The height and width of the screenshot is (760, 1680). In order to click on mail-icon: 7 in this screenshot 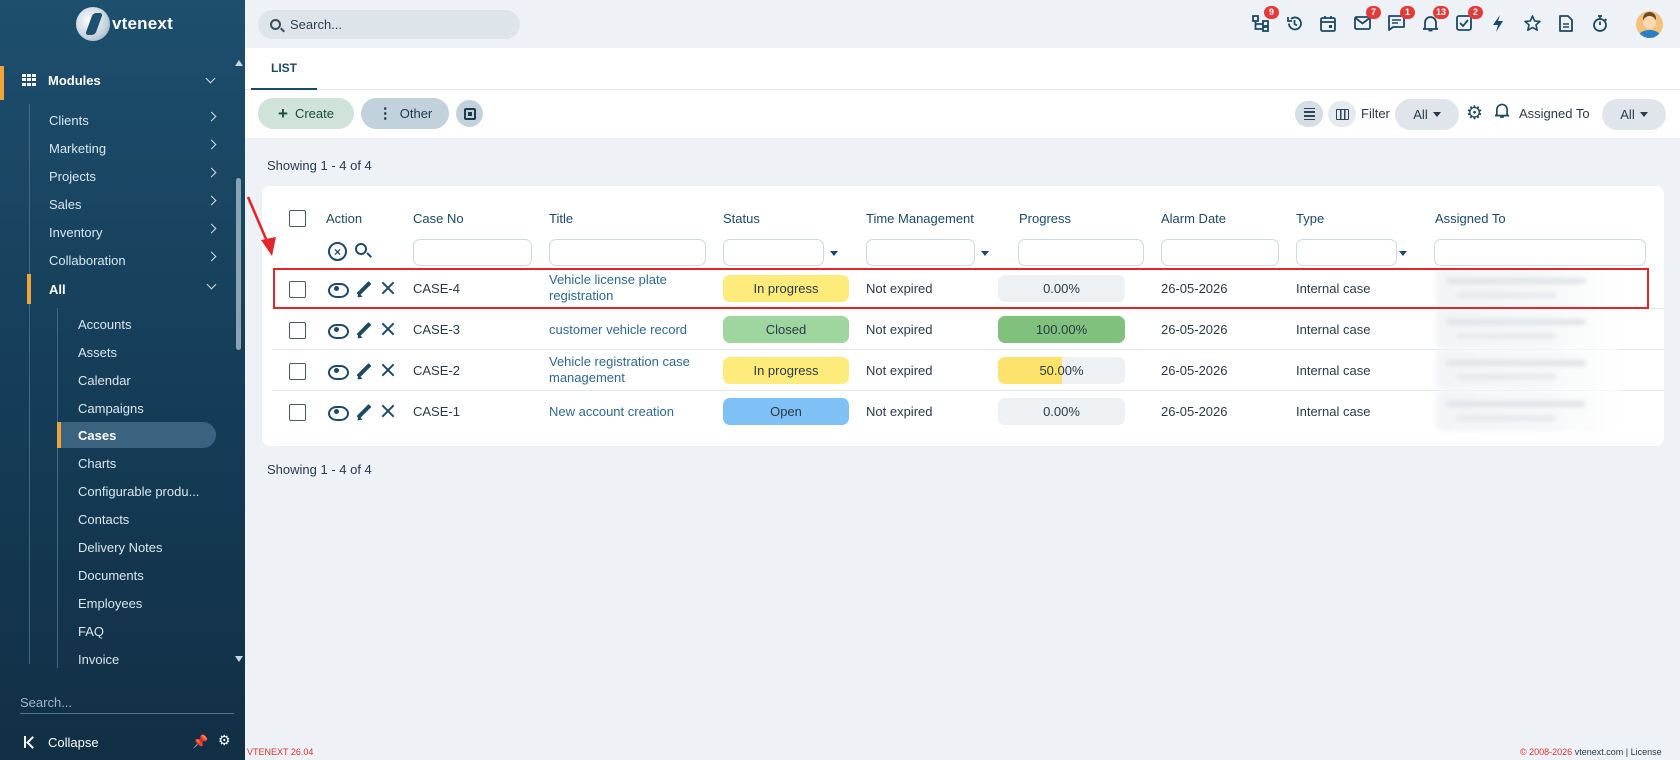, I will do `click(1366, 20)`.